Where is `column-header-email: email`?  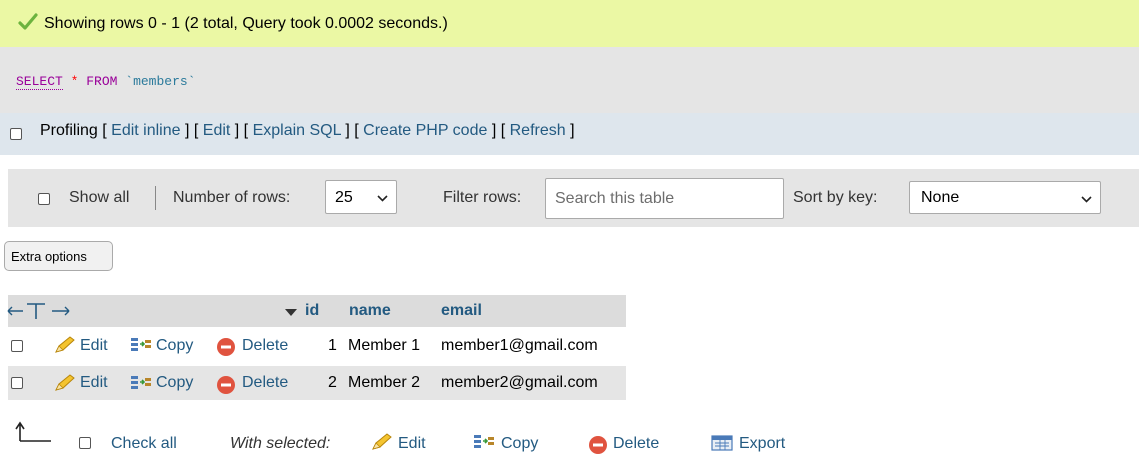
column-header-email: email is located at coordinates (461, 311).